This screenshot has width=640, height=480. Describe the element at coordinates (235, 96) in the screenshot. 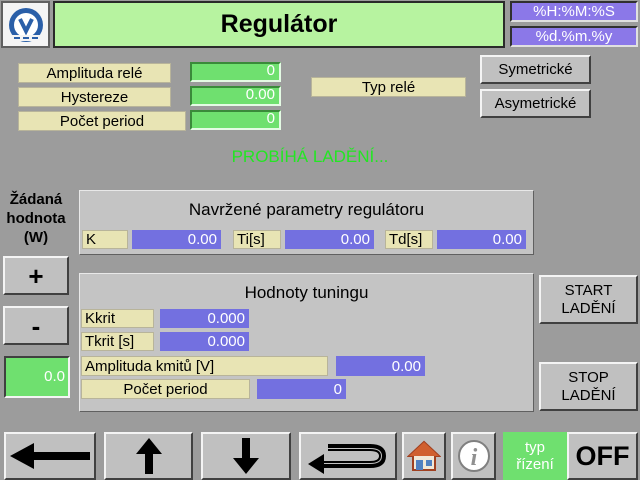

I see `hysteresis-field: 0.00` at that location.